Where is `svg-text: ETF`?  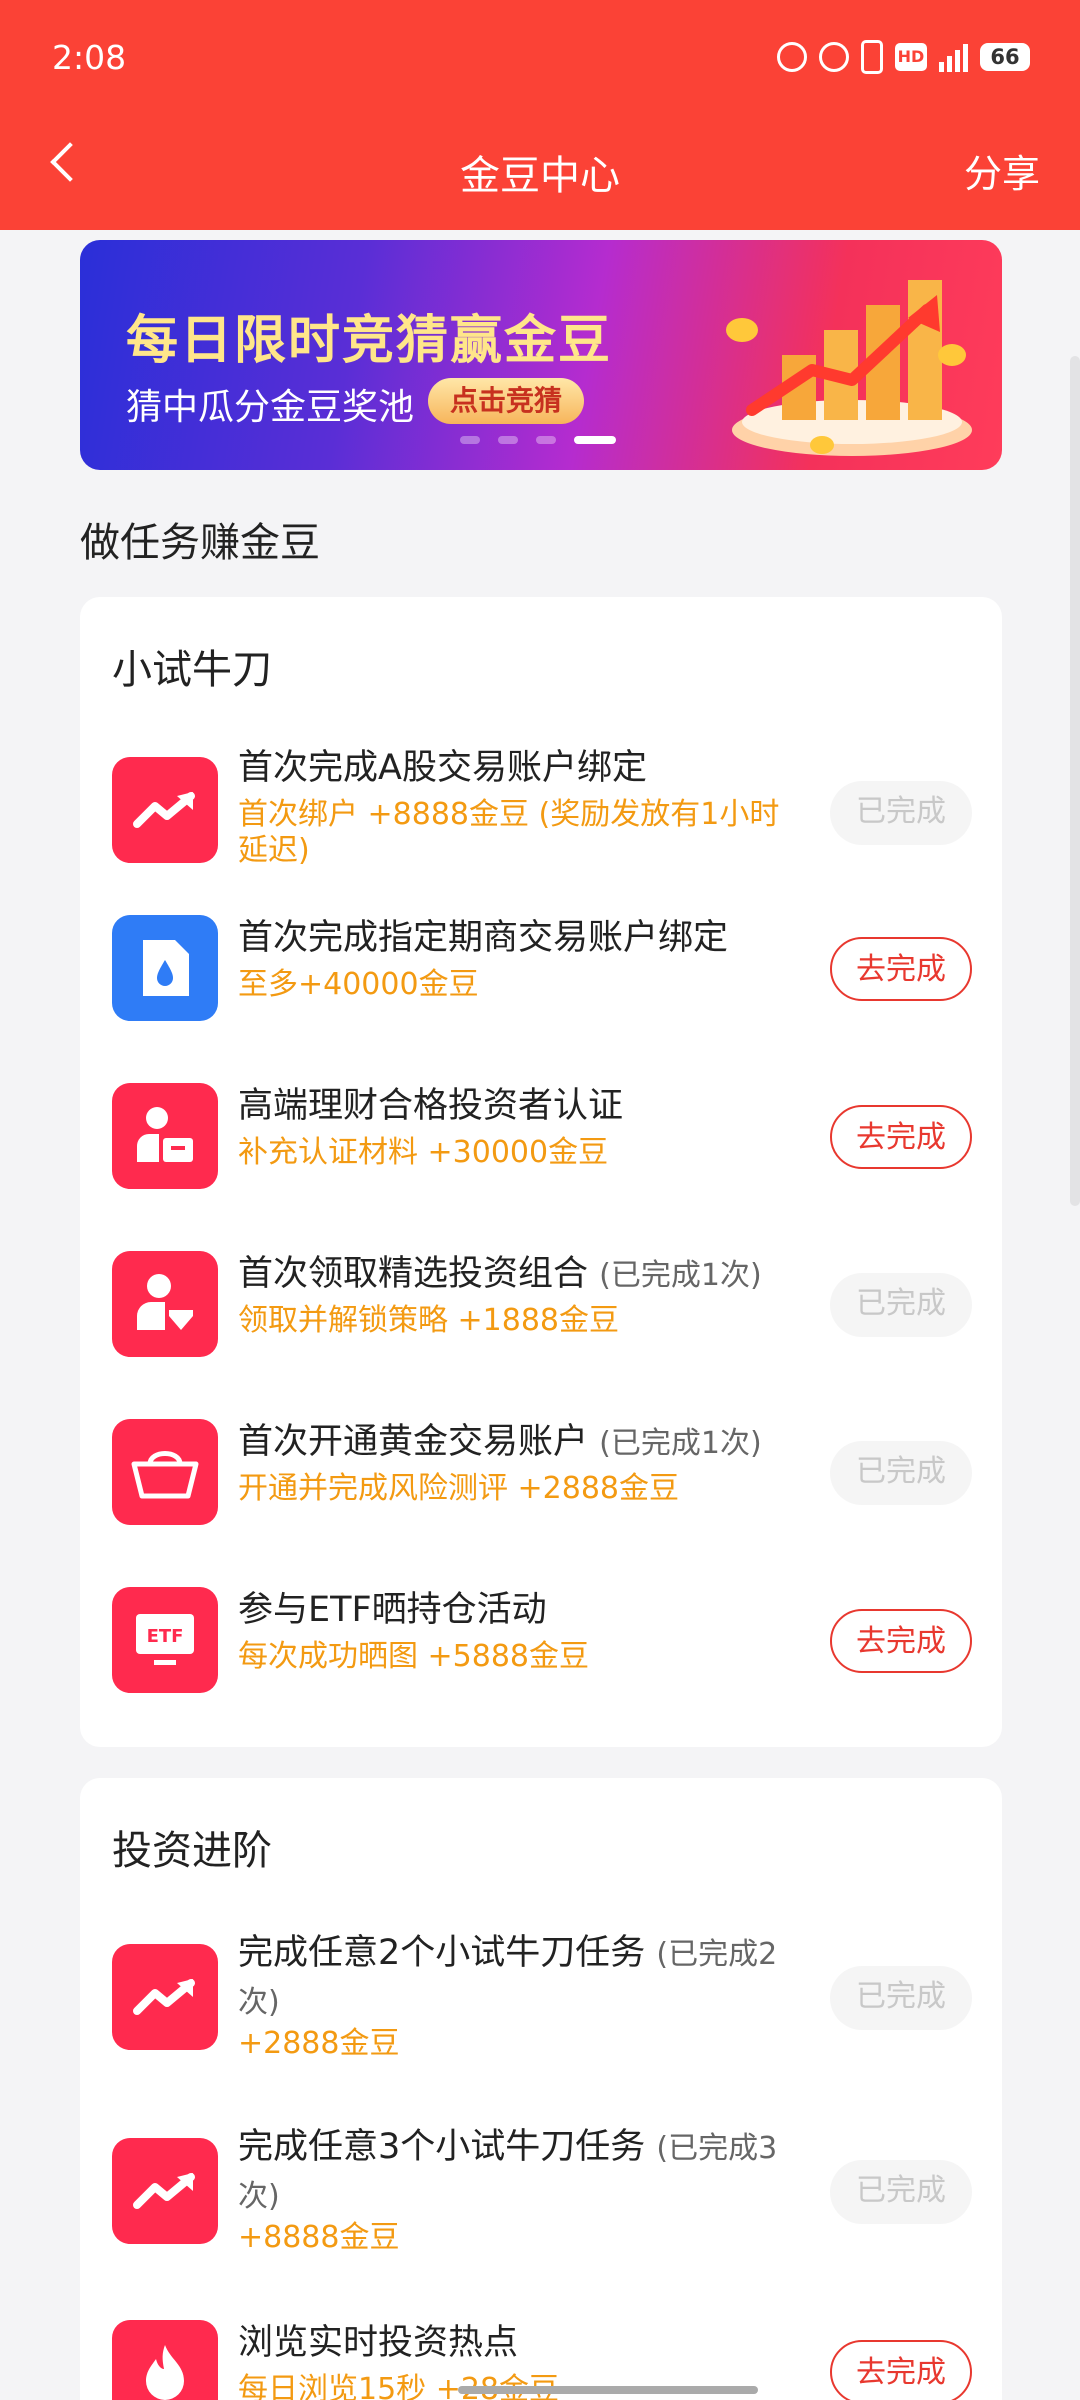 svg-text: ETF is located at coordinates (165, 1636).